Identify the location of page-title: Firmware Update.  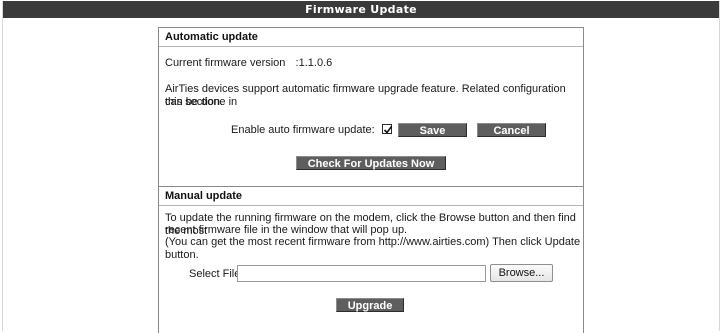
(361, 9).